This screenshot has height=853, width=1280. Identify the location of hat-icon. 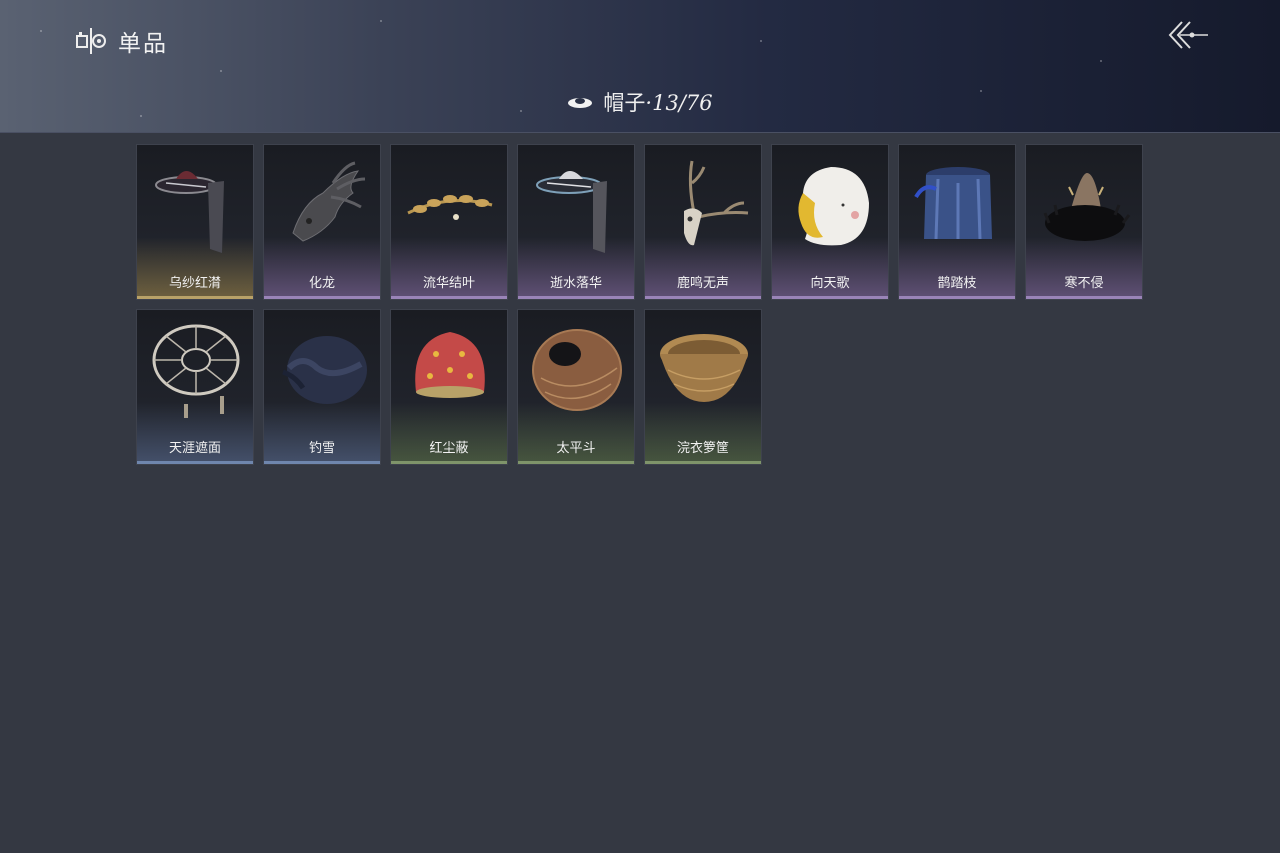
(580, 103).